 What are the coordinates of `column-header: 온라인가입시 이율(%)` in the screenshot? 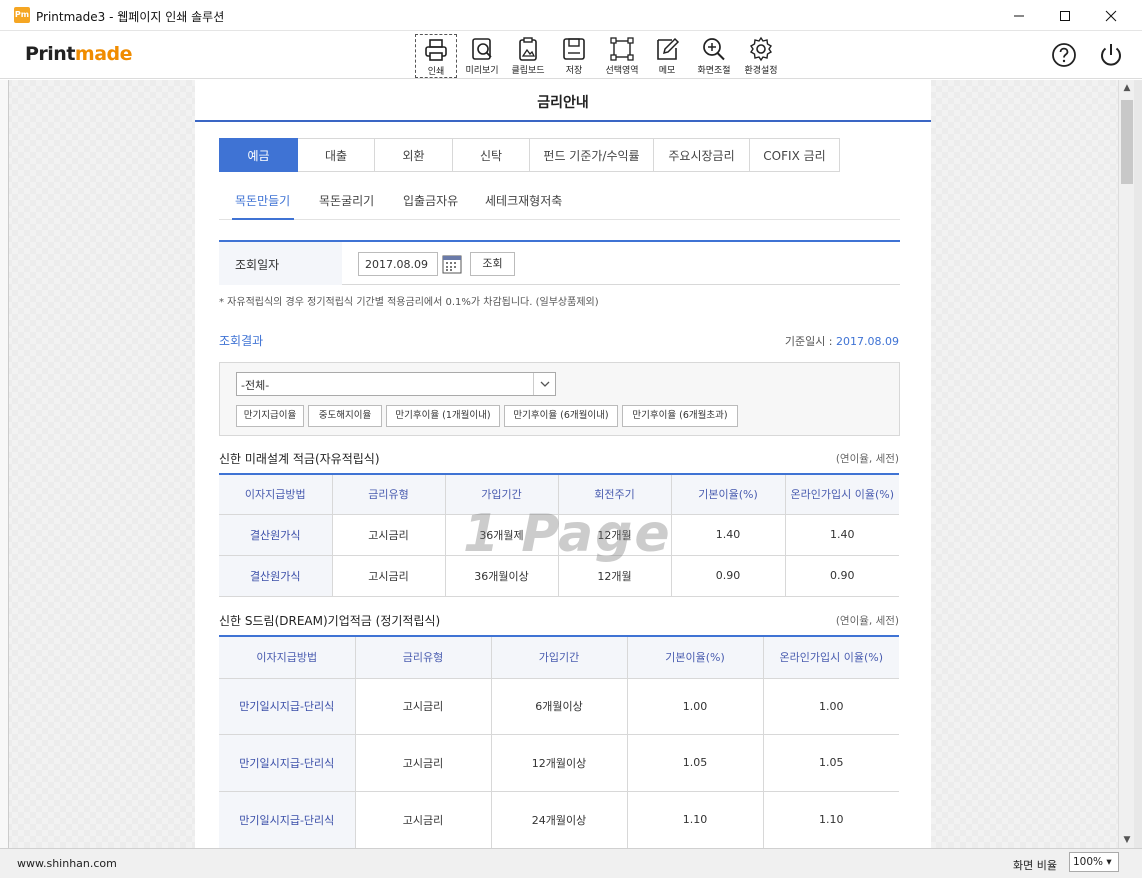 It's located at (830, 657).